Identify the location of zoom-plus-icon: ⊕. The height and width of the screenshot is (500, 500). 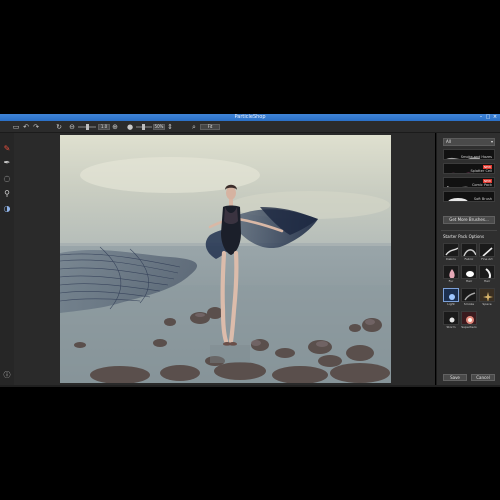
(115, 127).